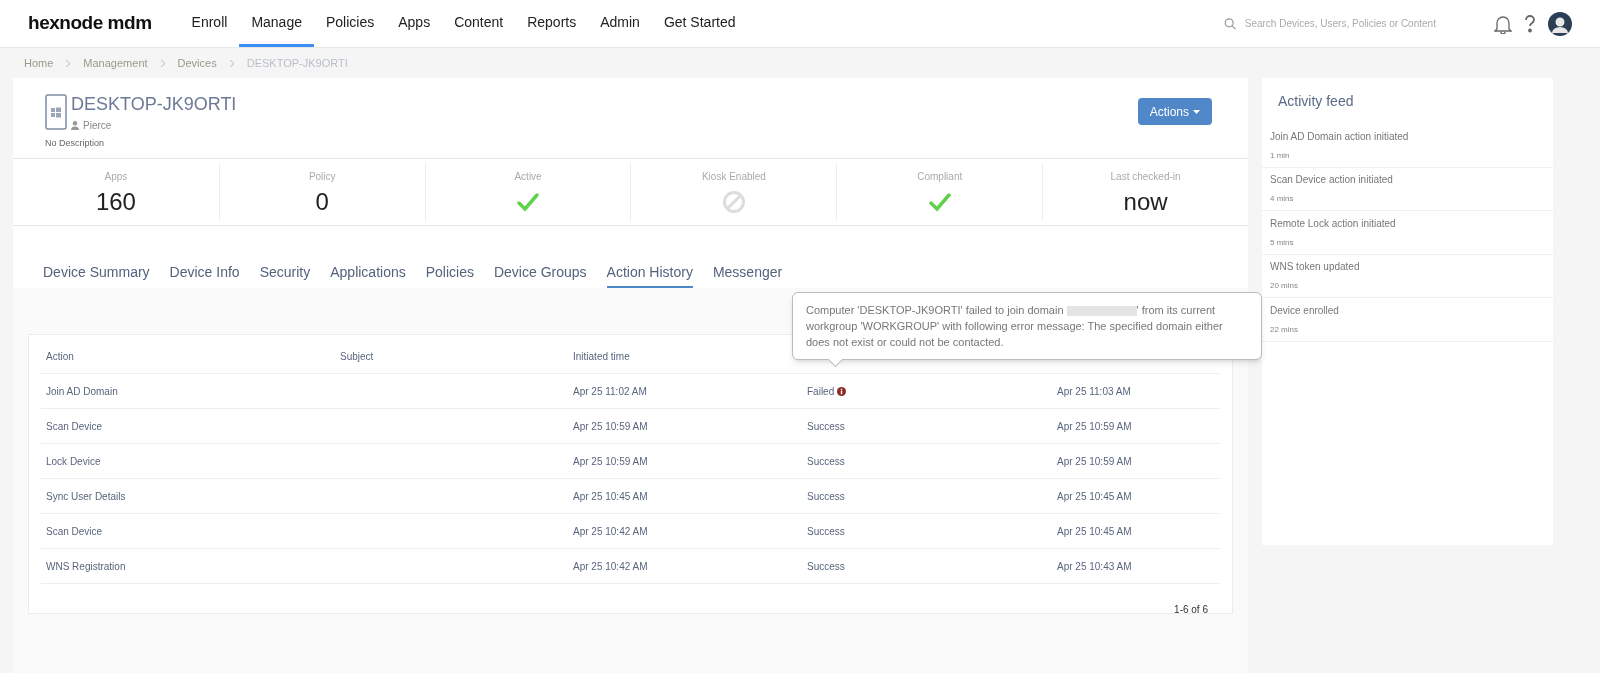 Image resolution: width=1600 pixels, height=673 pixels. Describe the element at coordinates (1340, 136) in the screenshot. I see `feed-item-text: Join AD Domain action initiated` at that location.